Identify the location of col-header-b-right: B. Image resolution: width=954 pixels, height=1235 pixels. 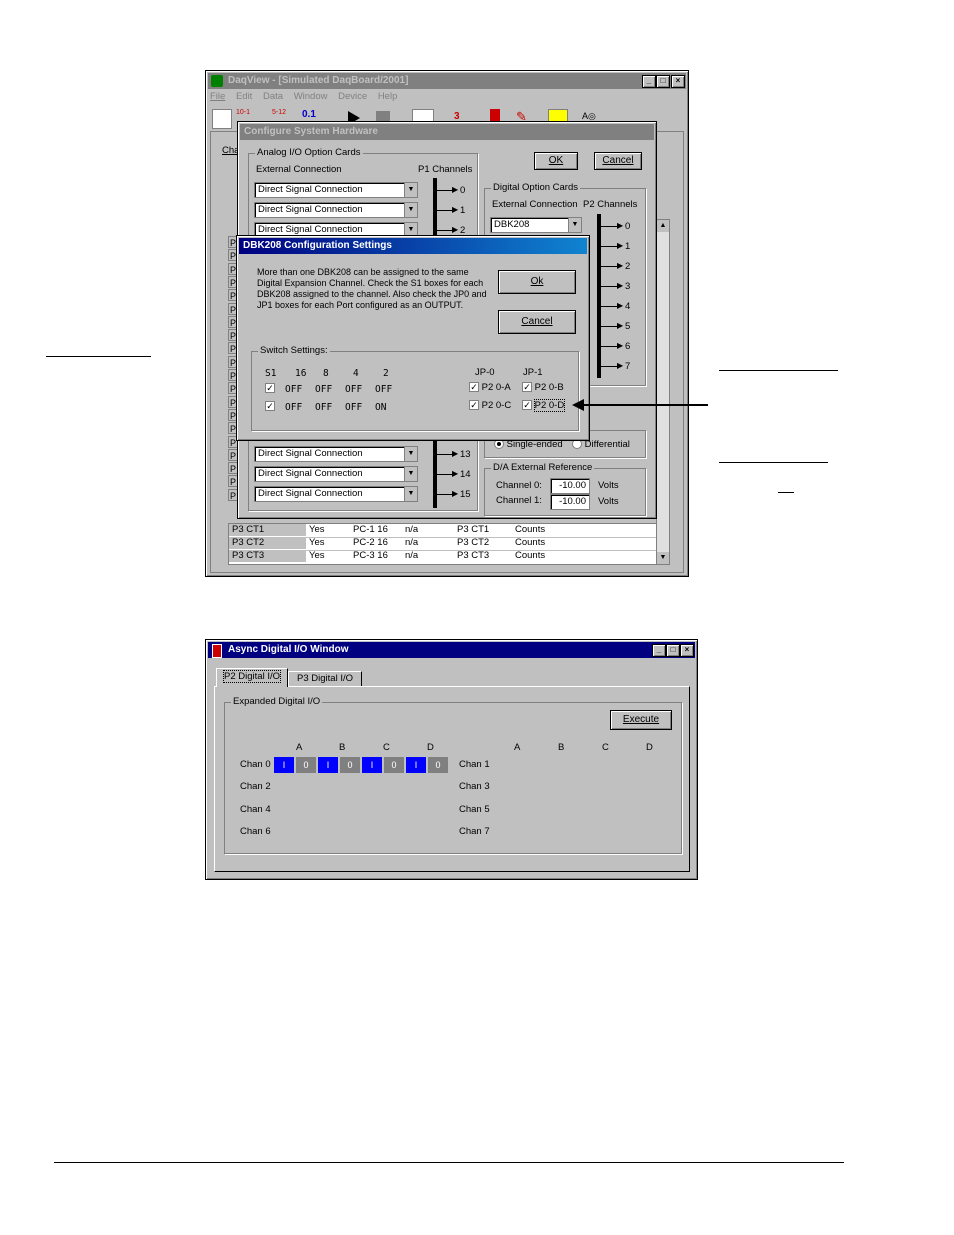
(561, 747).